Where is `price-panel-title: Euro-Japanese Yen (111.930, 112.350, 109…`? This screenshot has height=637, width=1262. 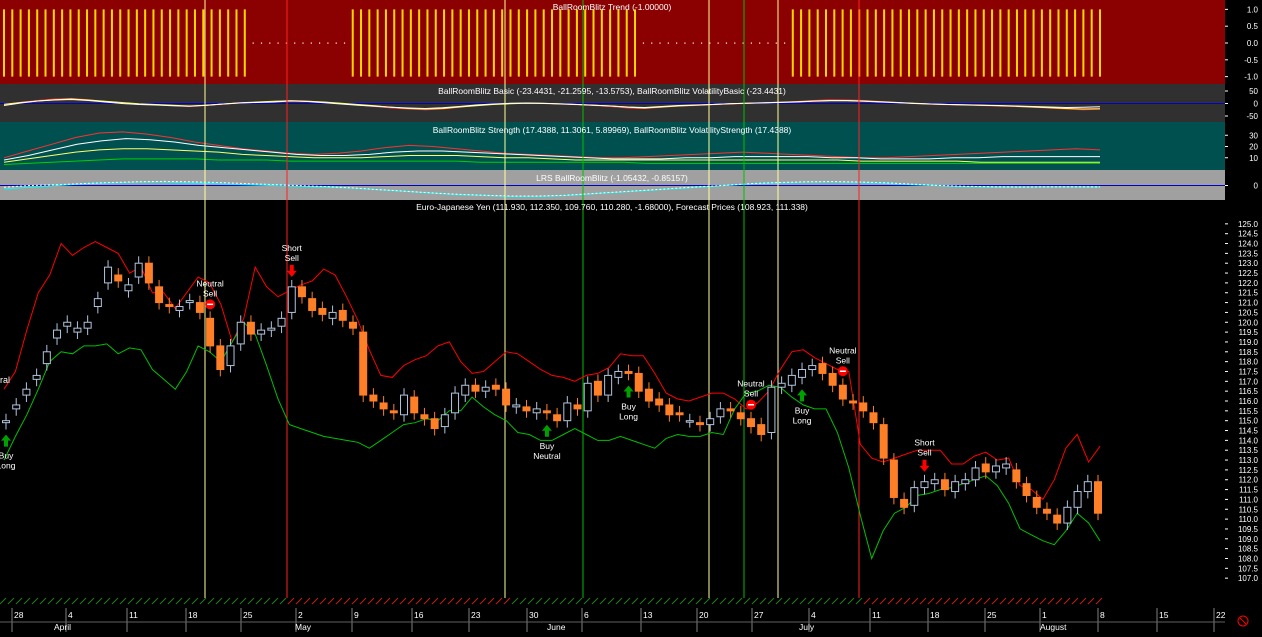
price-panel-title: Euro-Japanese Yen (111.930, 112.350, 109… is located at coordinates (612, 207).